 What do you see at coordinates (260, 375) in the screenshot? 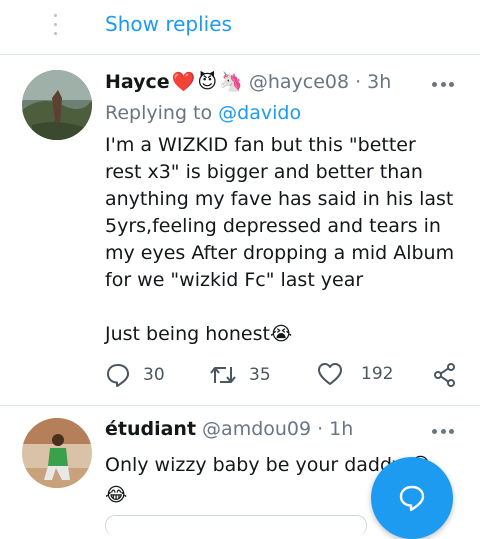
I see `retweet-count: 35` at bounding box center [260, 375].